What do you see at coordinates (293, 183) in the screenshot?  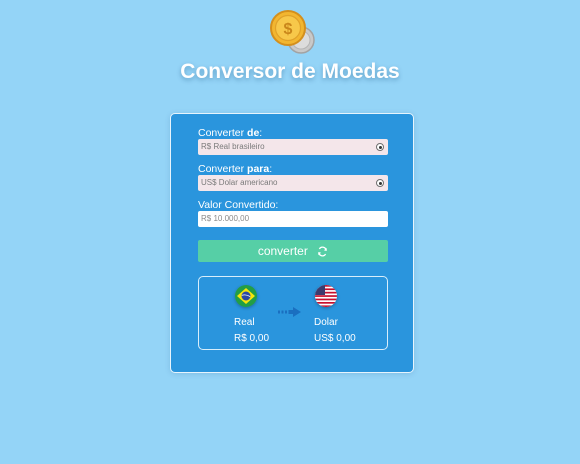 I see `to-currency-select: US$ Dolar americano` at bounding box center [293, 183].